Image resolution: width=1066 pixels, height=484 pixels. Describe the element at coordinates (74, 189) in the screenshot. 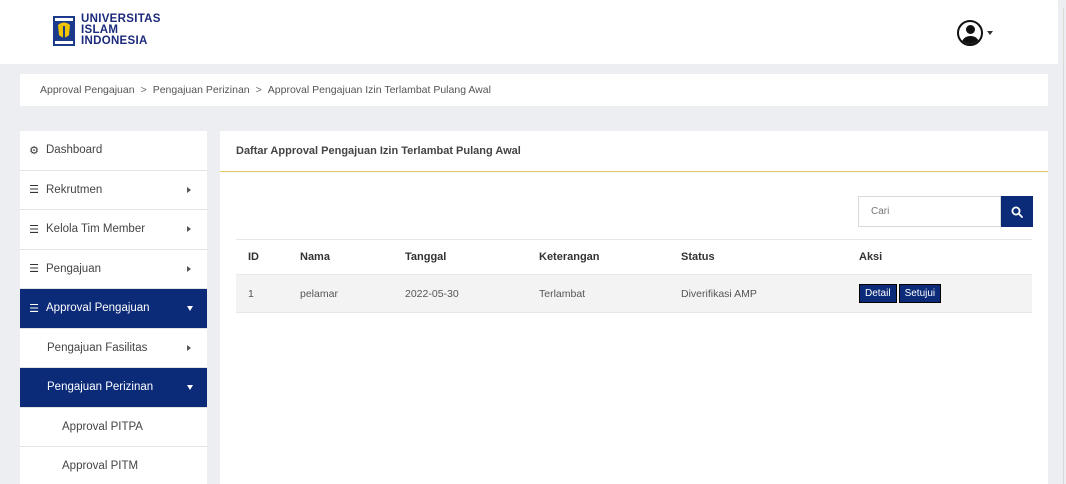

I see `sidebar-item-label: Rekrutmen` at that location.